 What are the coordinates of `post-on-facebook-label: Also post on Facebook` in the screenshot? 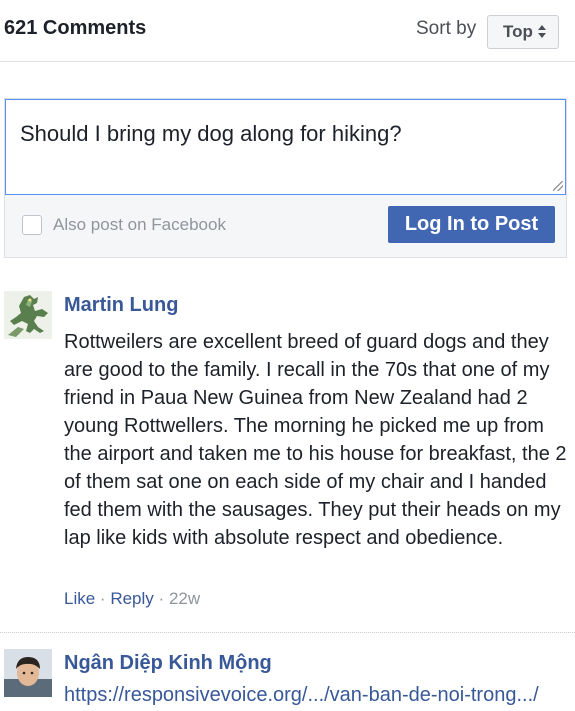 It's located at (139, 225).